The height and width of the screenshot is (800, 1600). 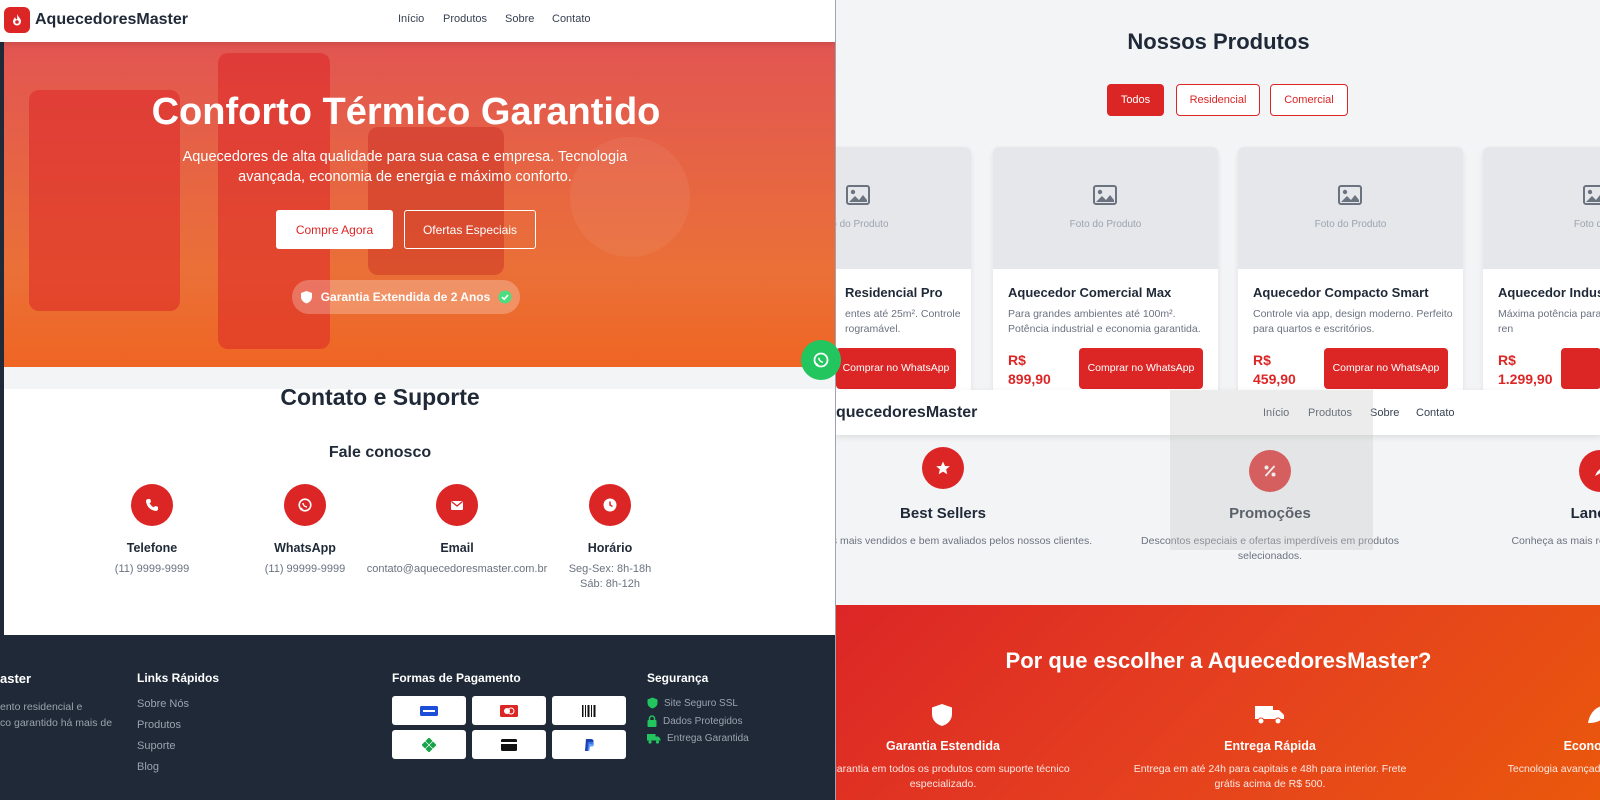 I want to click on nav-link-inicio: Início, so click(x=411, y=19).